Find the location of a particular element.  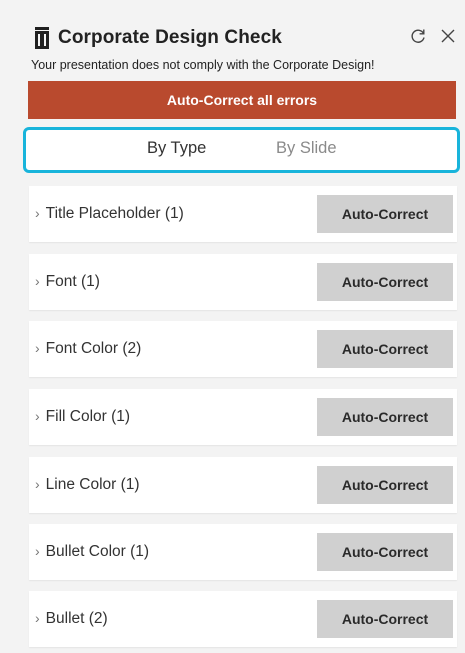

view-tabs: By Type By Slide is located at coordinates (241, 150).